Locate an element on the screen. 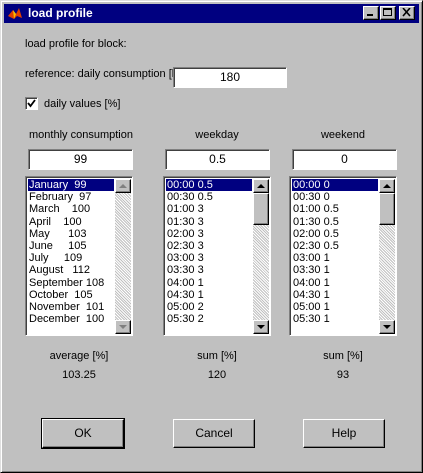 The image size is (423, 473). list-item: March 100 is located at coordinates (71, 209).